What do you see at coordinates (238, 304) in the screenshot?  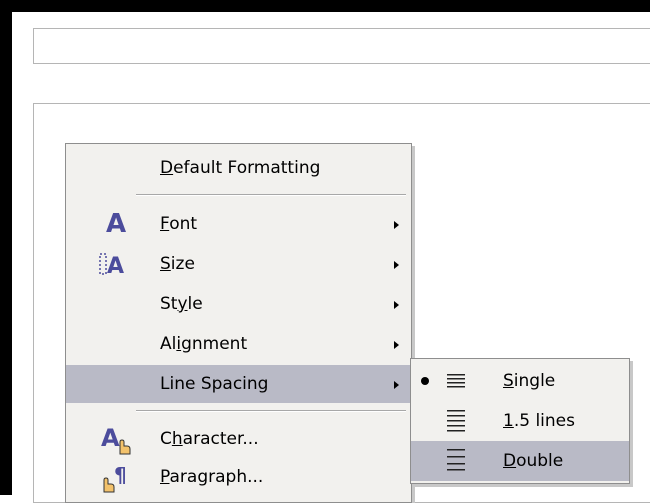 I see `menu-item-style: Style` at bounding box center [238, 304].